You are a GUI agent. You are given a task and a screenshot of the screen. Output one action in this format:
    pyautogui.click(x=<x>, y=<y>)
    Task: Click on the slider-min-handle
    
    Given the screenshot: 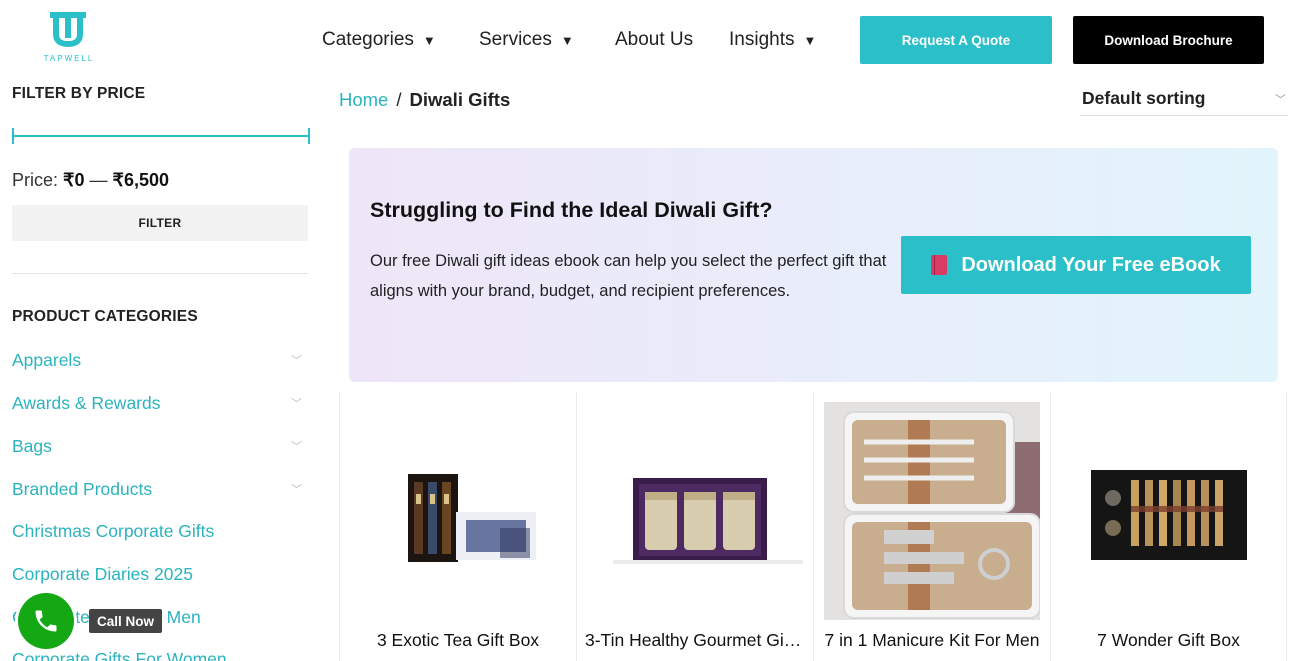 What is the action you would take?
    pyautogui.click(x=13, y=136)
    